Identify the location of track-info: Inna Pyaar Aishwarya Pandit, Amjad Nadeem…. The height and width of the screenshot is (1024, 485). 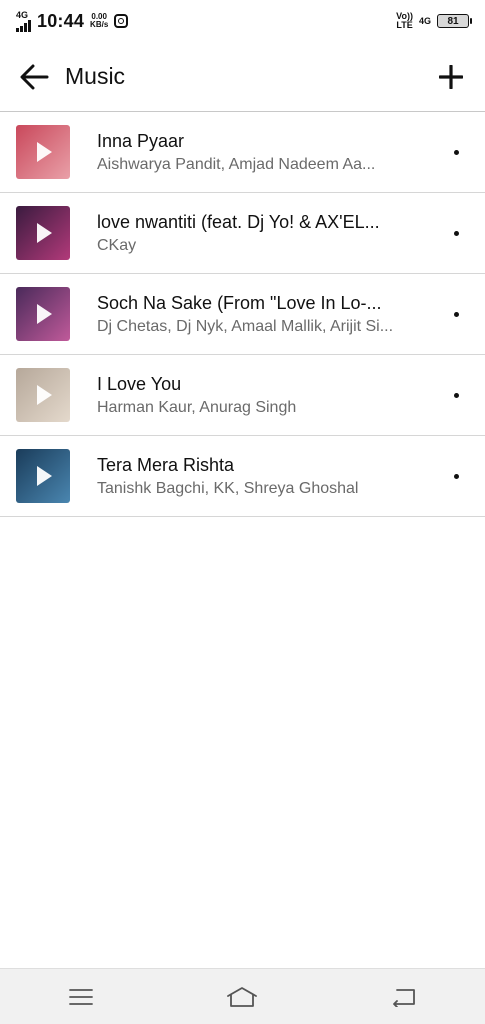
(253, 152).